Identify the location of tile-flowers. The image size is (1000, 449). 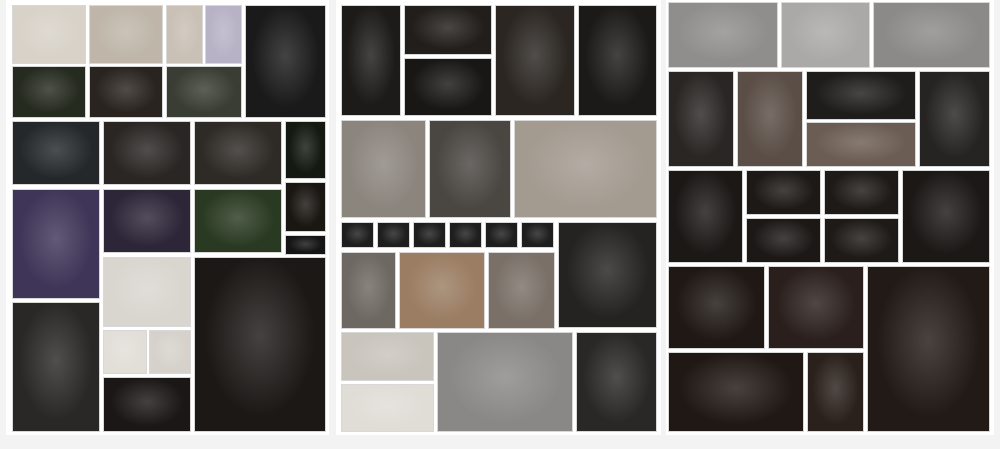
(204, 92).